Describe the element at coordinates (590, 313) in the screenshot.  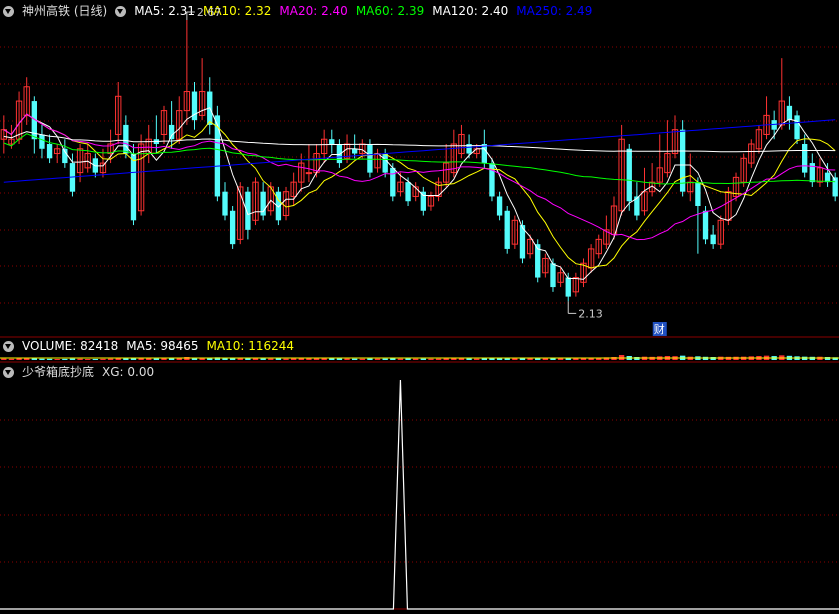
I see `low-price-label: 2.13` at that location.